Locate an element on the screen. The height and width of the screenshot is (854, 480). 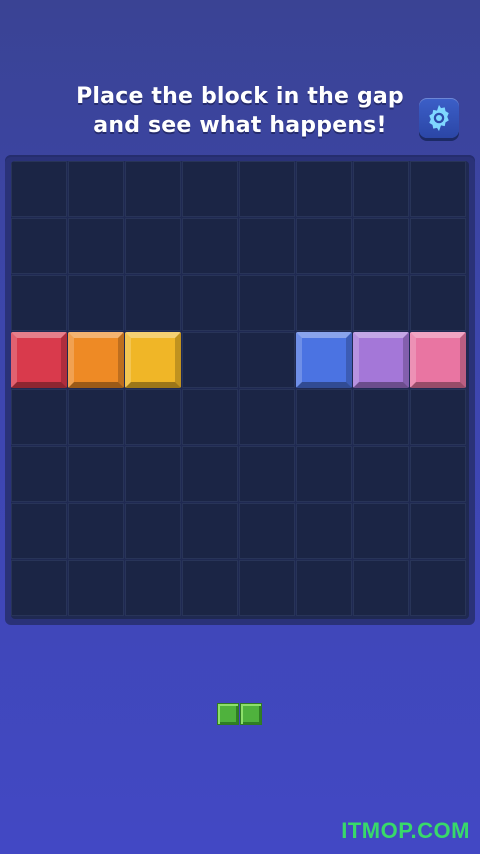
instruction-line-2: and see what happens! is located at coordinates (240, 125).